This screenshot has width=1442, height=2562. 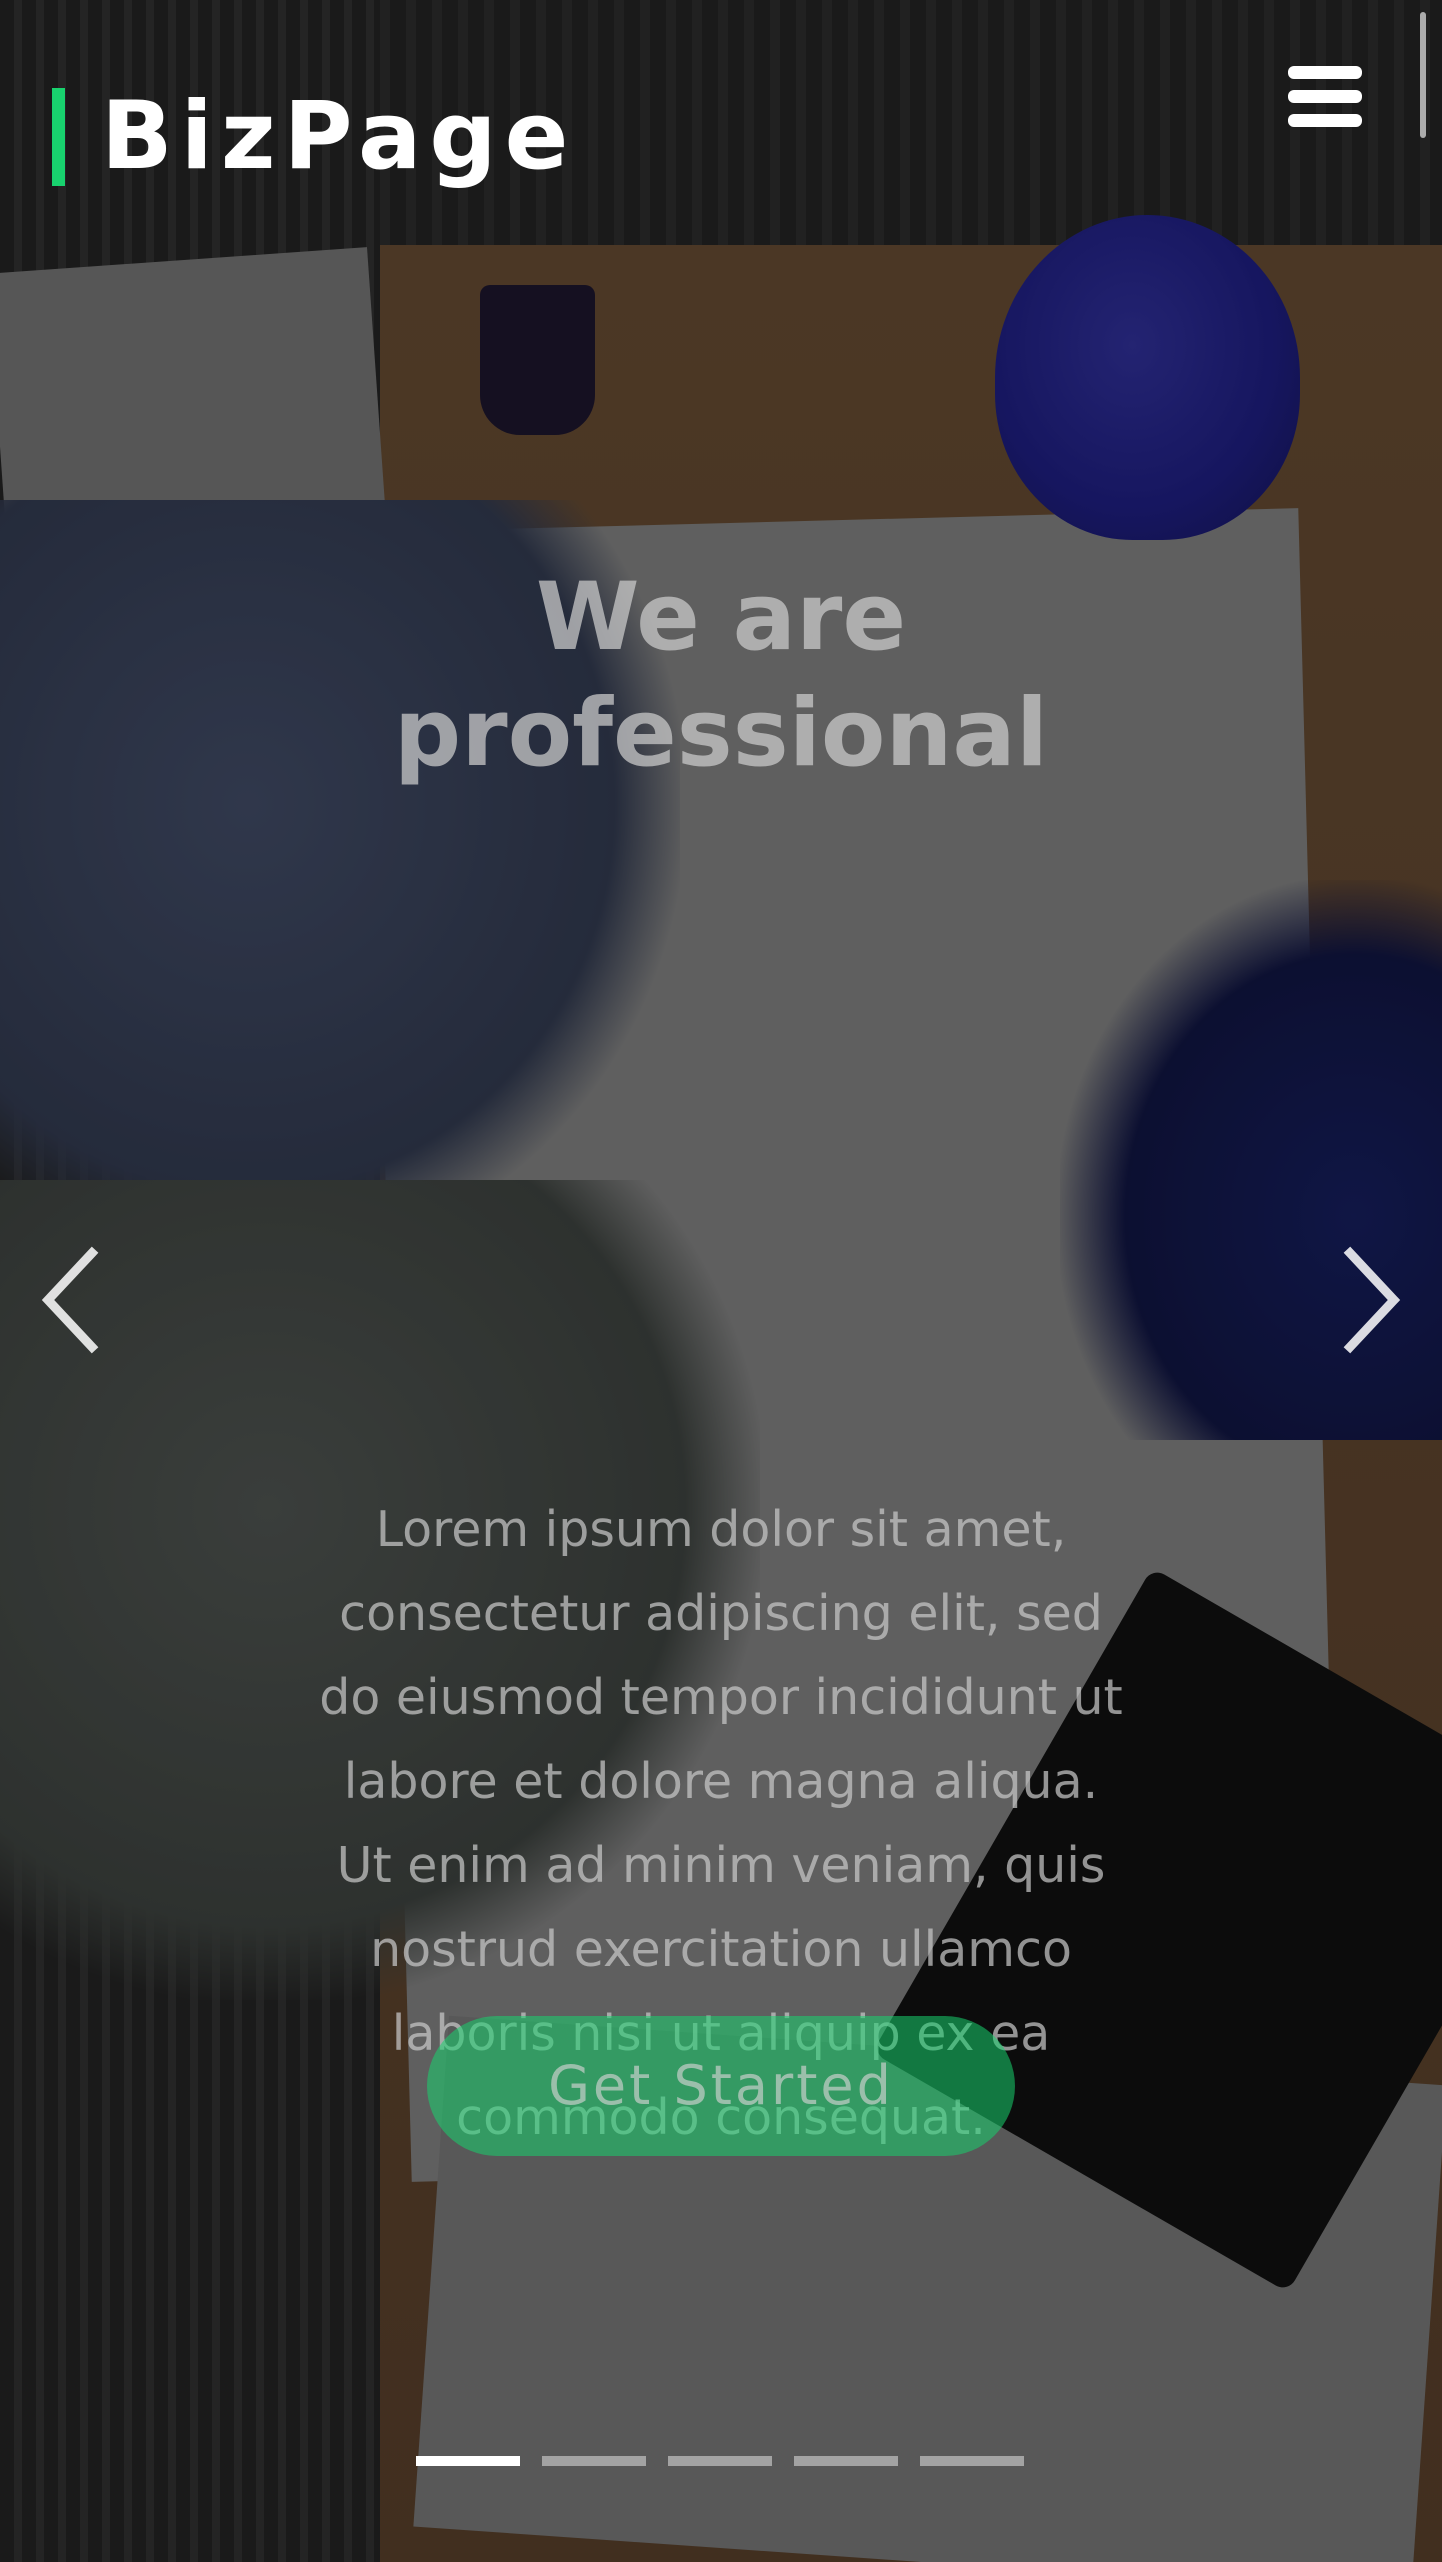 I want to click on carousel-prev-button, so click(x=71, y=1300).